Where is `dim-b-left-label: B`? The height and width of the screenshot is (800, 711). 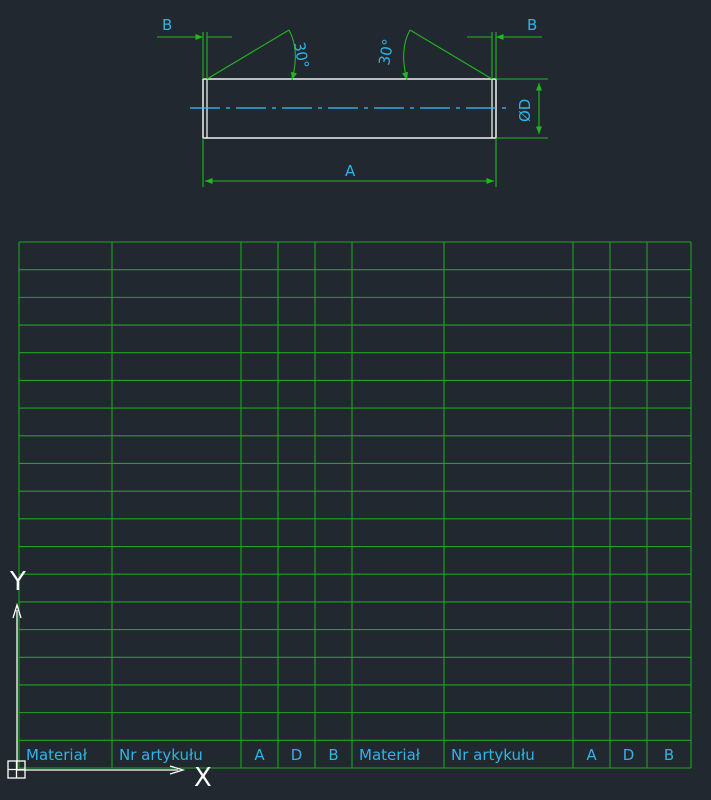 dim-b-left-label: B is located at coordinates (167, 25).